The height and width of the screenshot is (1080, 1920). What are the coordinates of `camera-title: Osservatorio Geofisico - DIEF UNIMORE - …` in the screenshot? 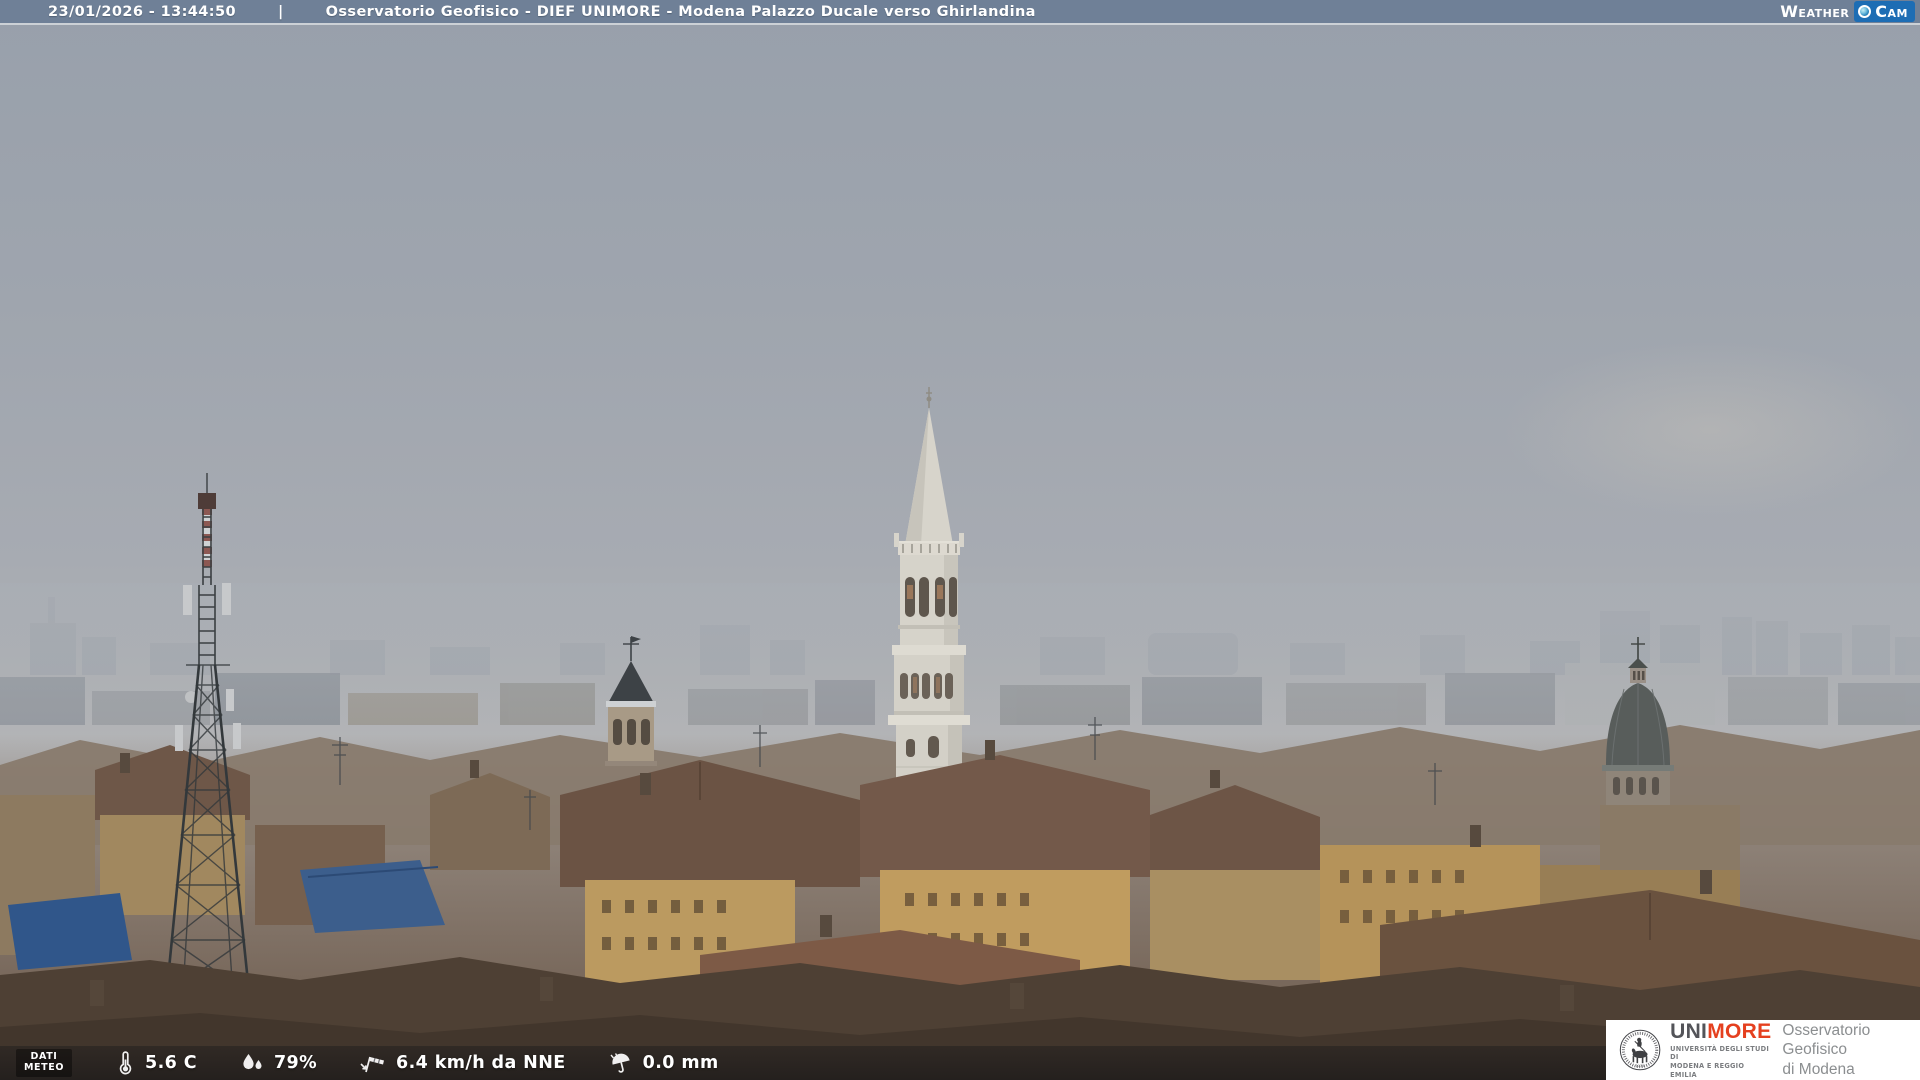 It's located at (680, 11).